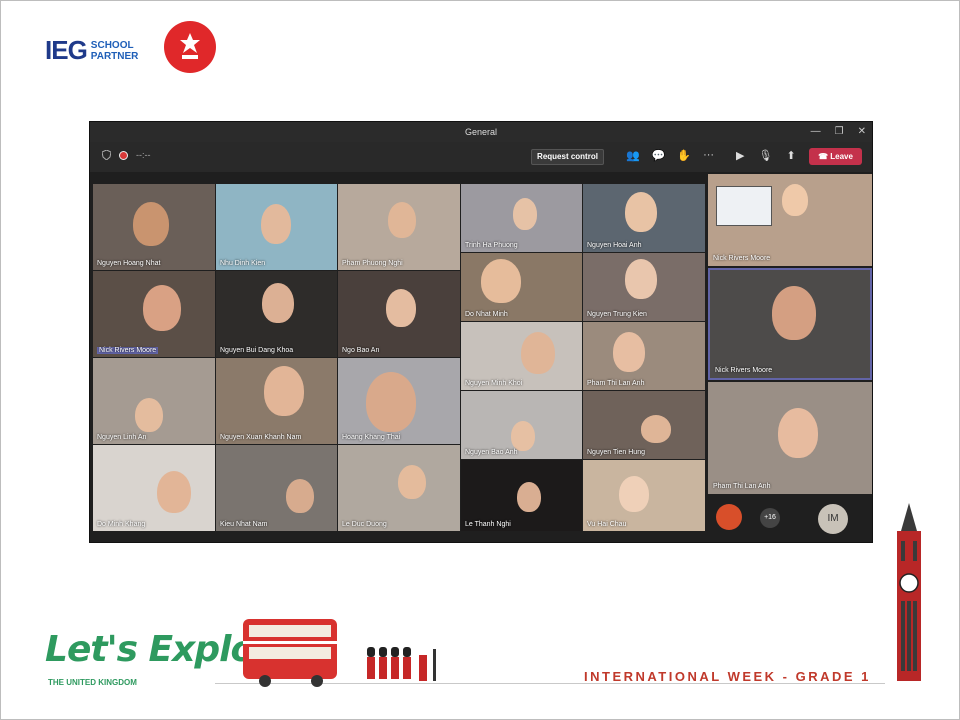 Image resolution: width=960 pixels, height=720 pixels. What do you see at coordinates (371, 437) in the screenshot?
I see `participant-name: Hoang Khang Thai` at bounding box center [371, 437].